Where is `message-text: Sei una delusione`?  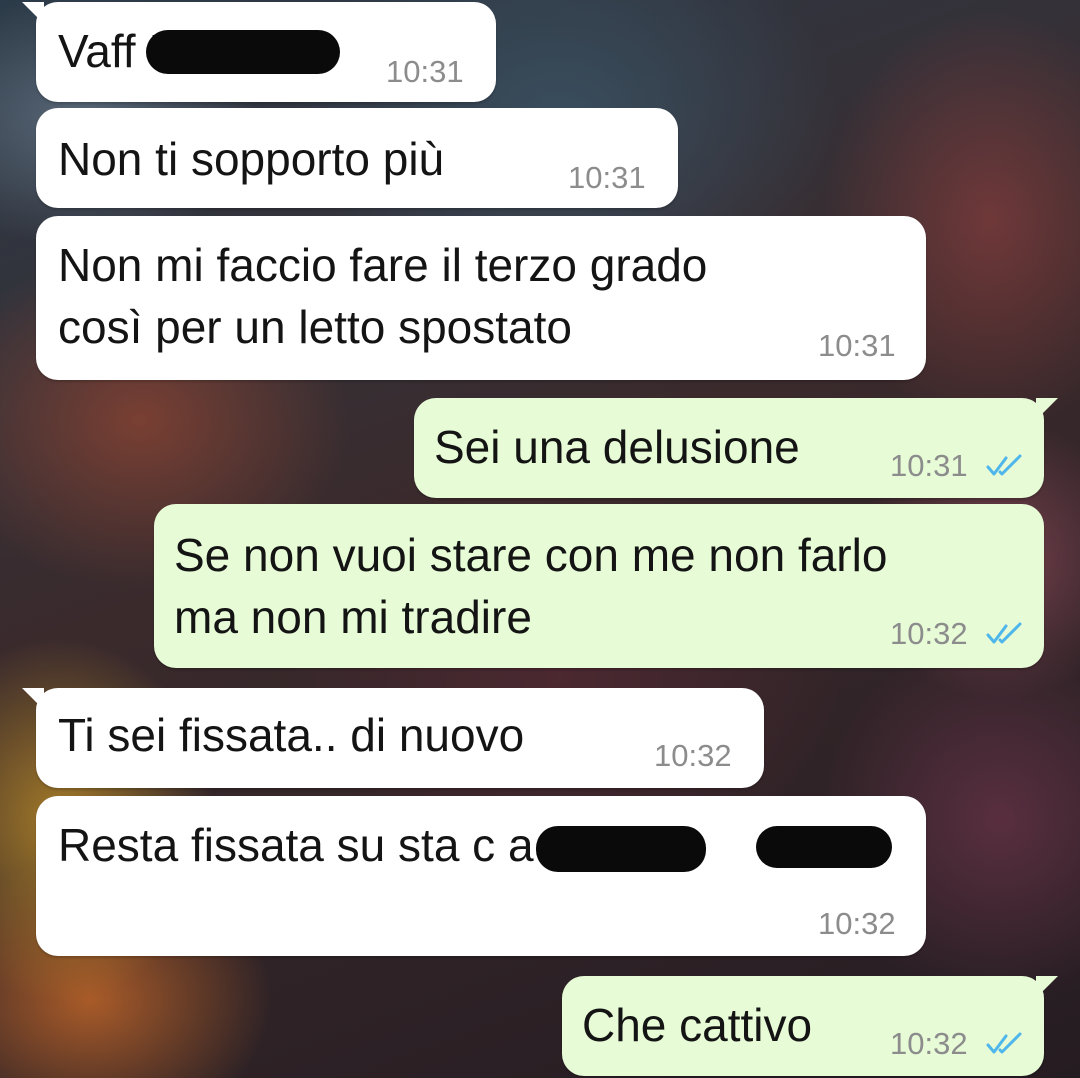
message-text: Sei una delusione is located at coordinates (617, 447).